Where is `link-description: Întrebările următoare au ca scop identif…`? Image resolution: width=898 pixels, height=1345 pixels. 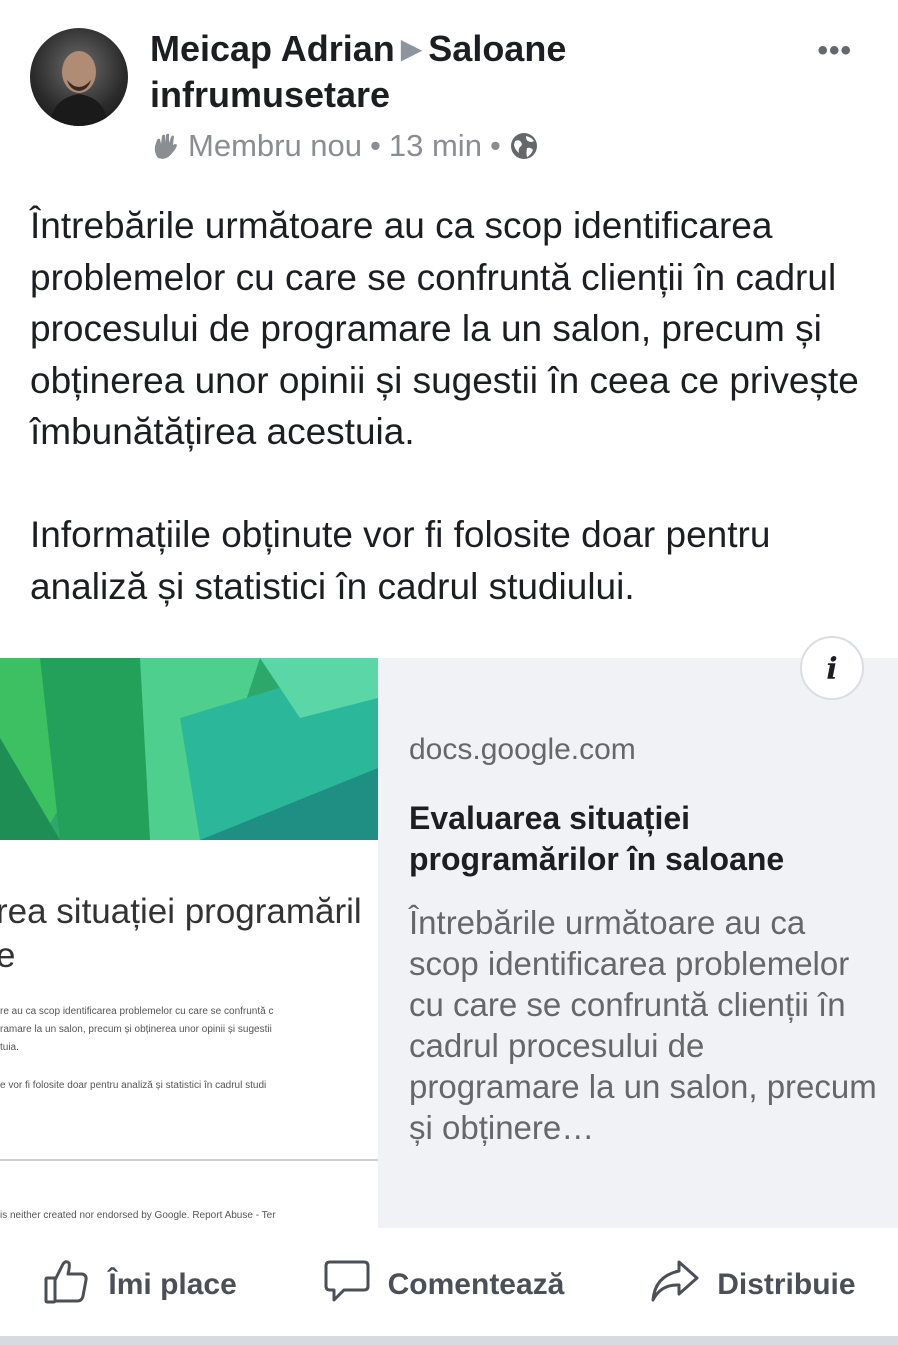
link-description: Întrebările următoare au ca scop identif… is located at coordinates (643, 1025).